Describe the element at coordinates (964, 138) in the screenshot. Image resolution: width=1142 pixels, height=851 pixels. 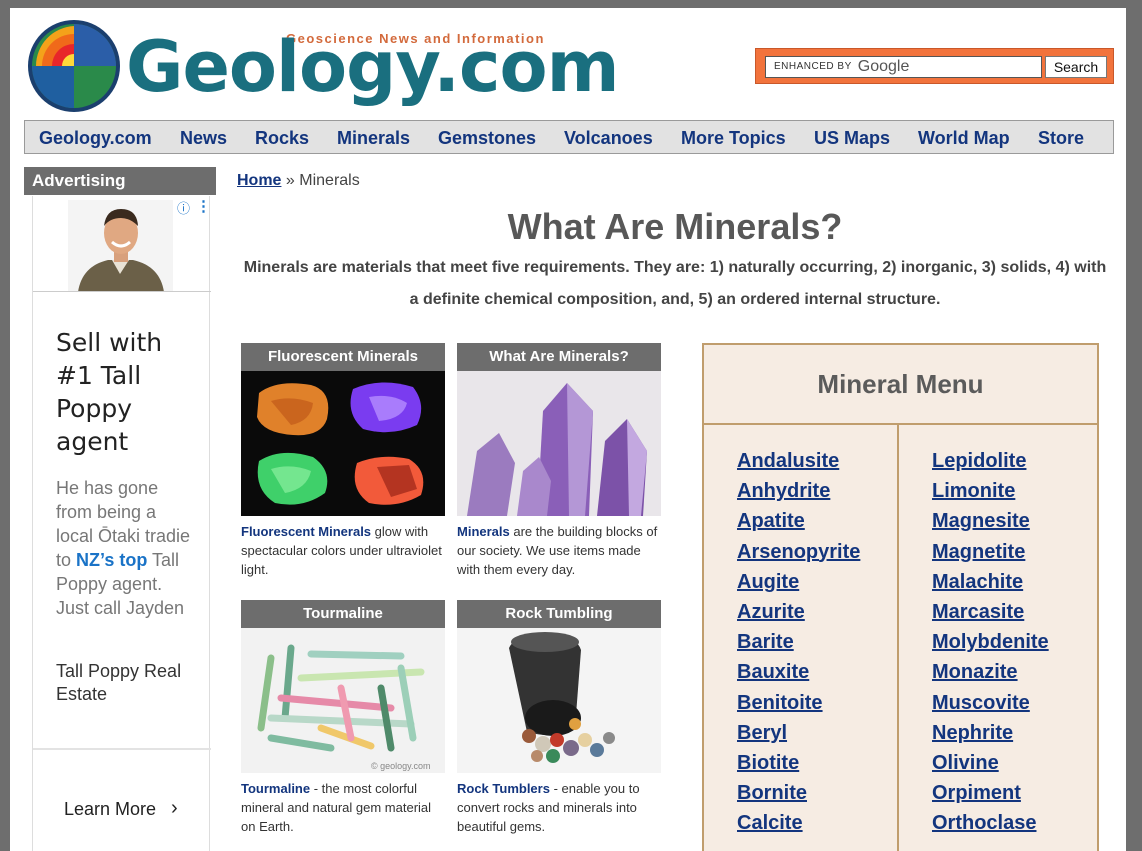
I see `nav-item-world-map: World Map` at that location.